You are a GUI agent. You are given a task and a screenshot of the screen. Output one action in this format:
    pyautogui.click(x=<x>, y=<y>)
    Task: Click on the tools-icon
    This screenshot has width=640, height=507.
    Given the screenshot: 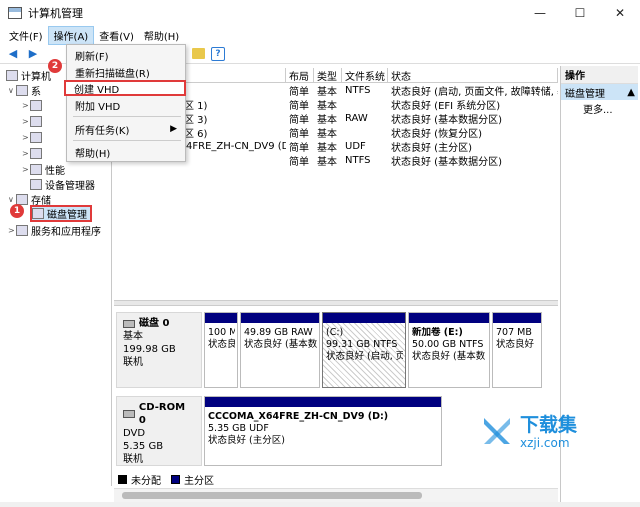 What is the action you would take?
    pyautogui.click(x=22, y=90)
    